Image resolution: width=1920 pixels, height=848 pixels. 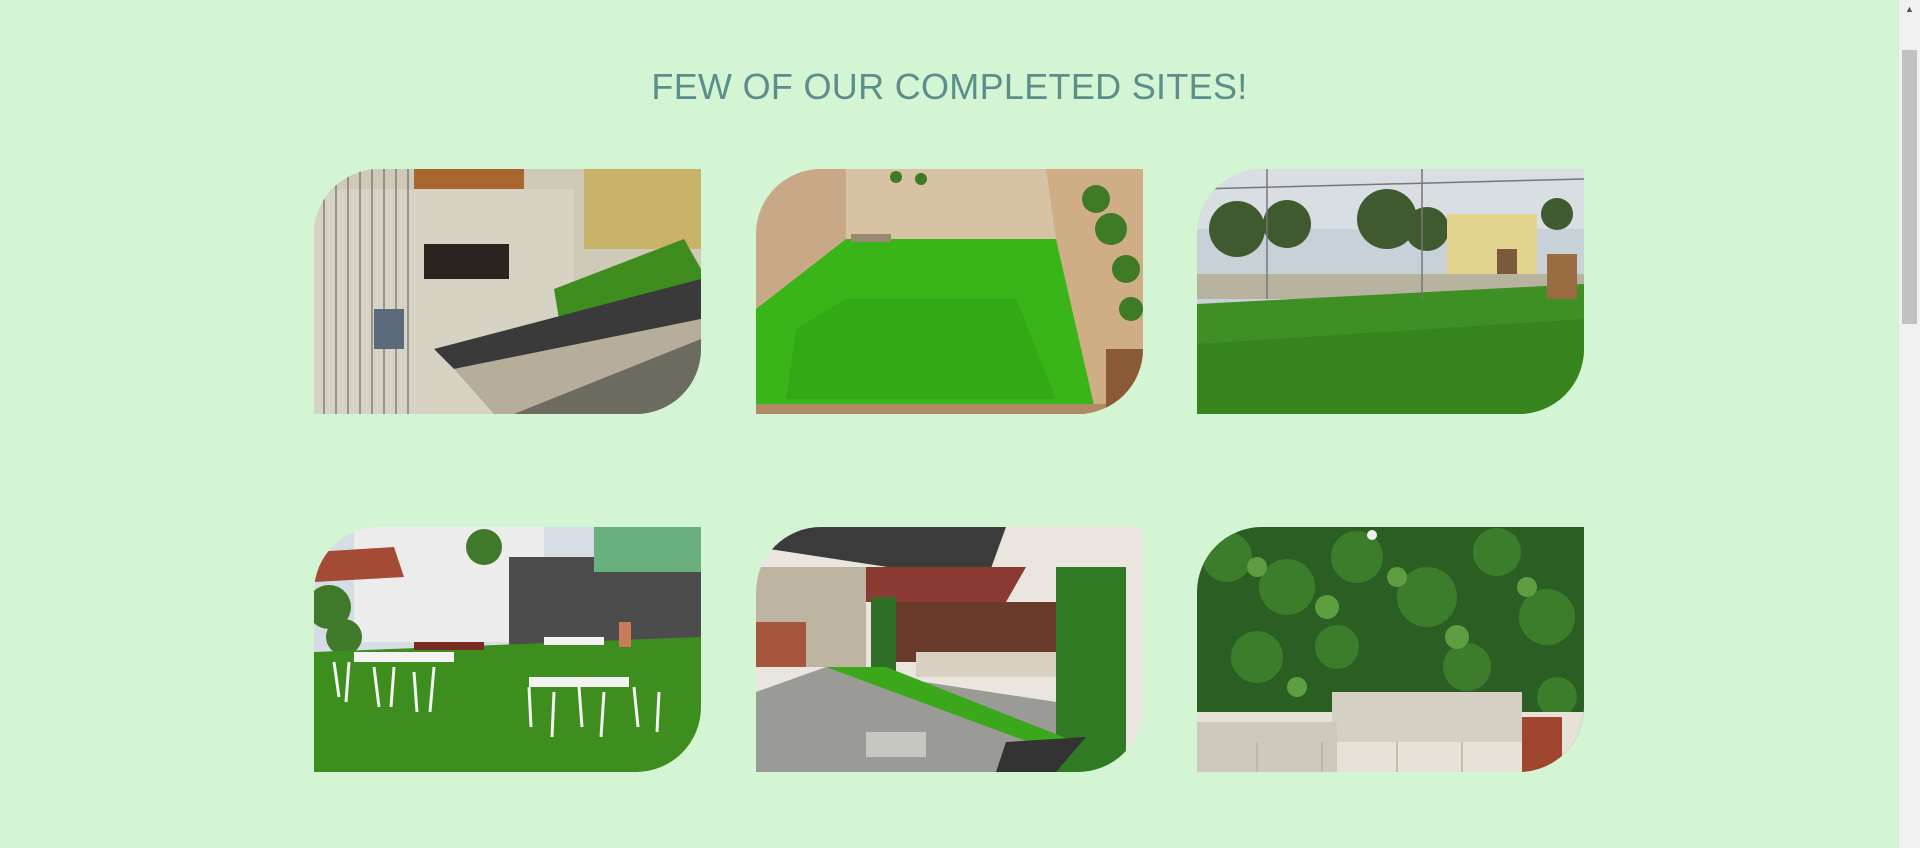 I want to click on chevron-up-icon: ▲, so click(x=1909, y=8).